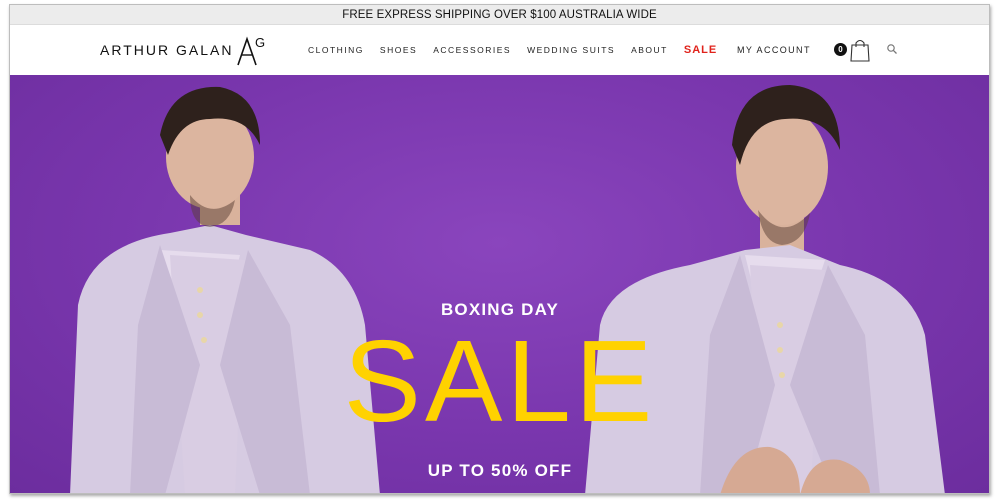  Describe the element at coordinates (251, 50) in the screenshot. I see `logo-monogram: G` at that location.